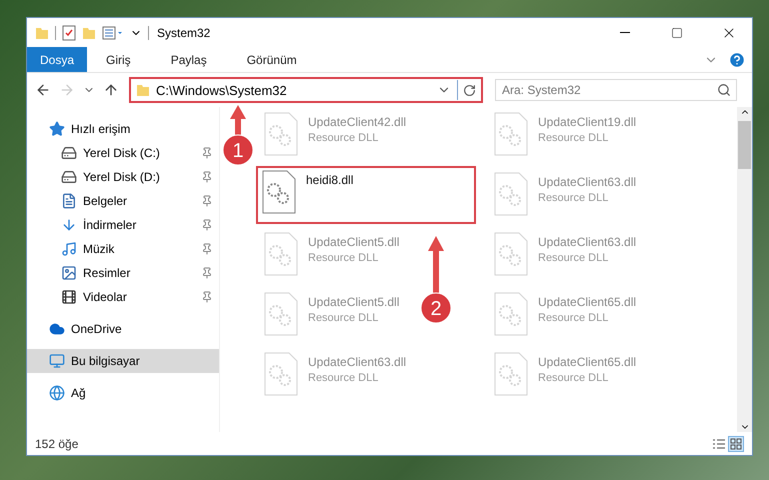 This screenshot has height=480, width=769. I want to click on nav-pane-item: Hızlı erişim, so click(123, 129).